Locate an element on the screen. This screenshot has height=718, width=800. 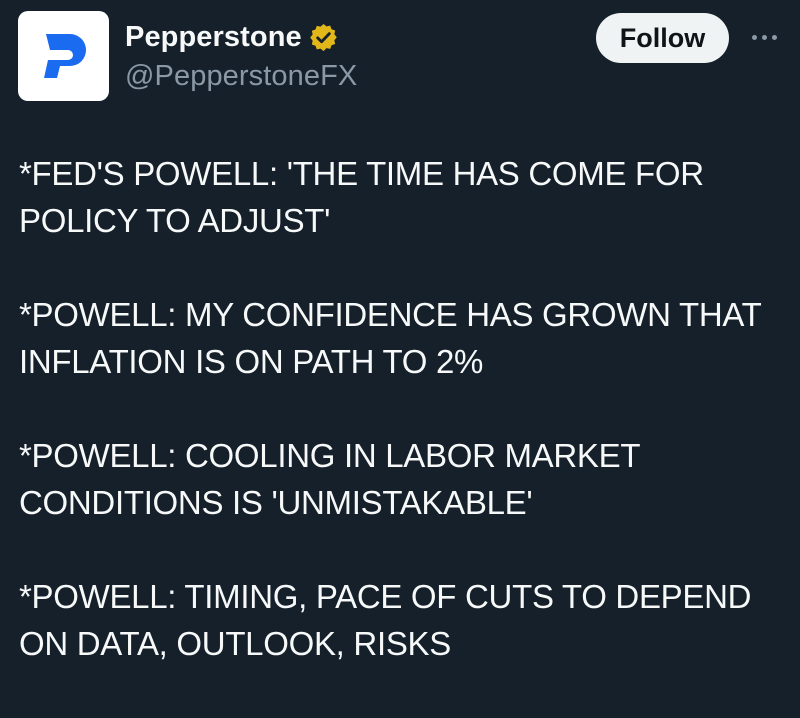
author-name-row: Pepperstone is located at coordinates (232, 37).